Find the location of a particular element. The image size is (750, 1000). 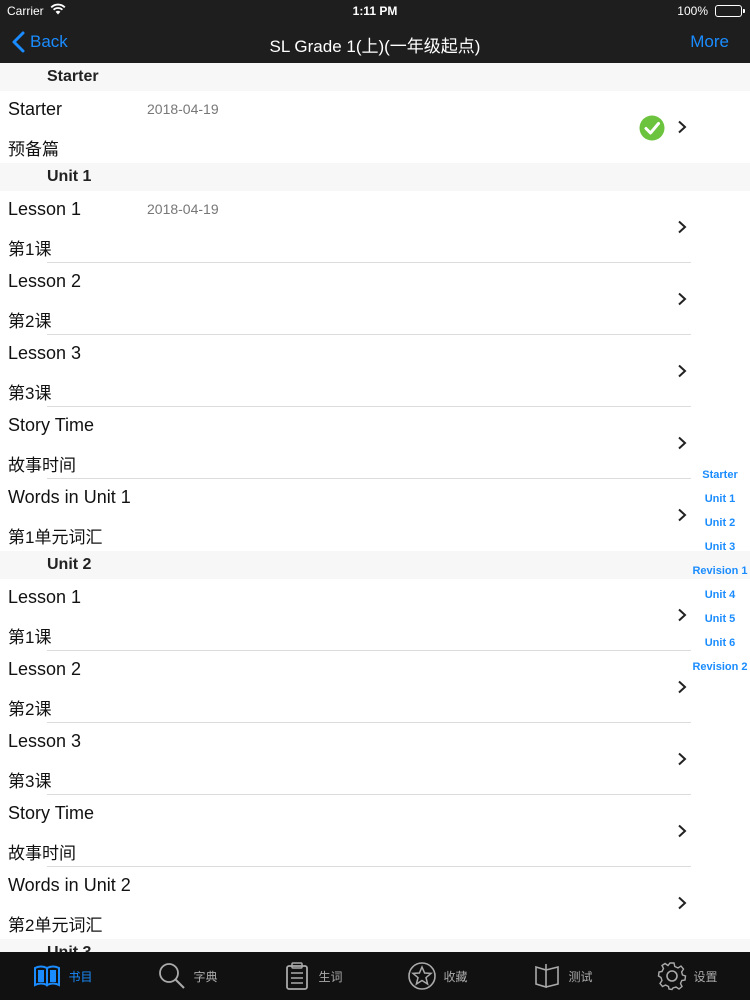

tab-test: 测试 is located at coordinates (562, 976).